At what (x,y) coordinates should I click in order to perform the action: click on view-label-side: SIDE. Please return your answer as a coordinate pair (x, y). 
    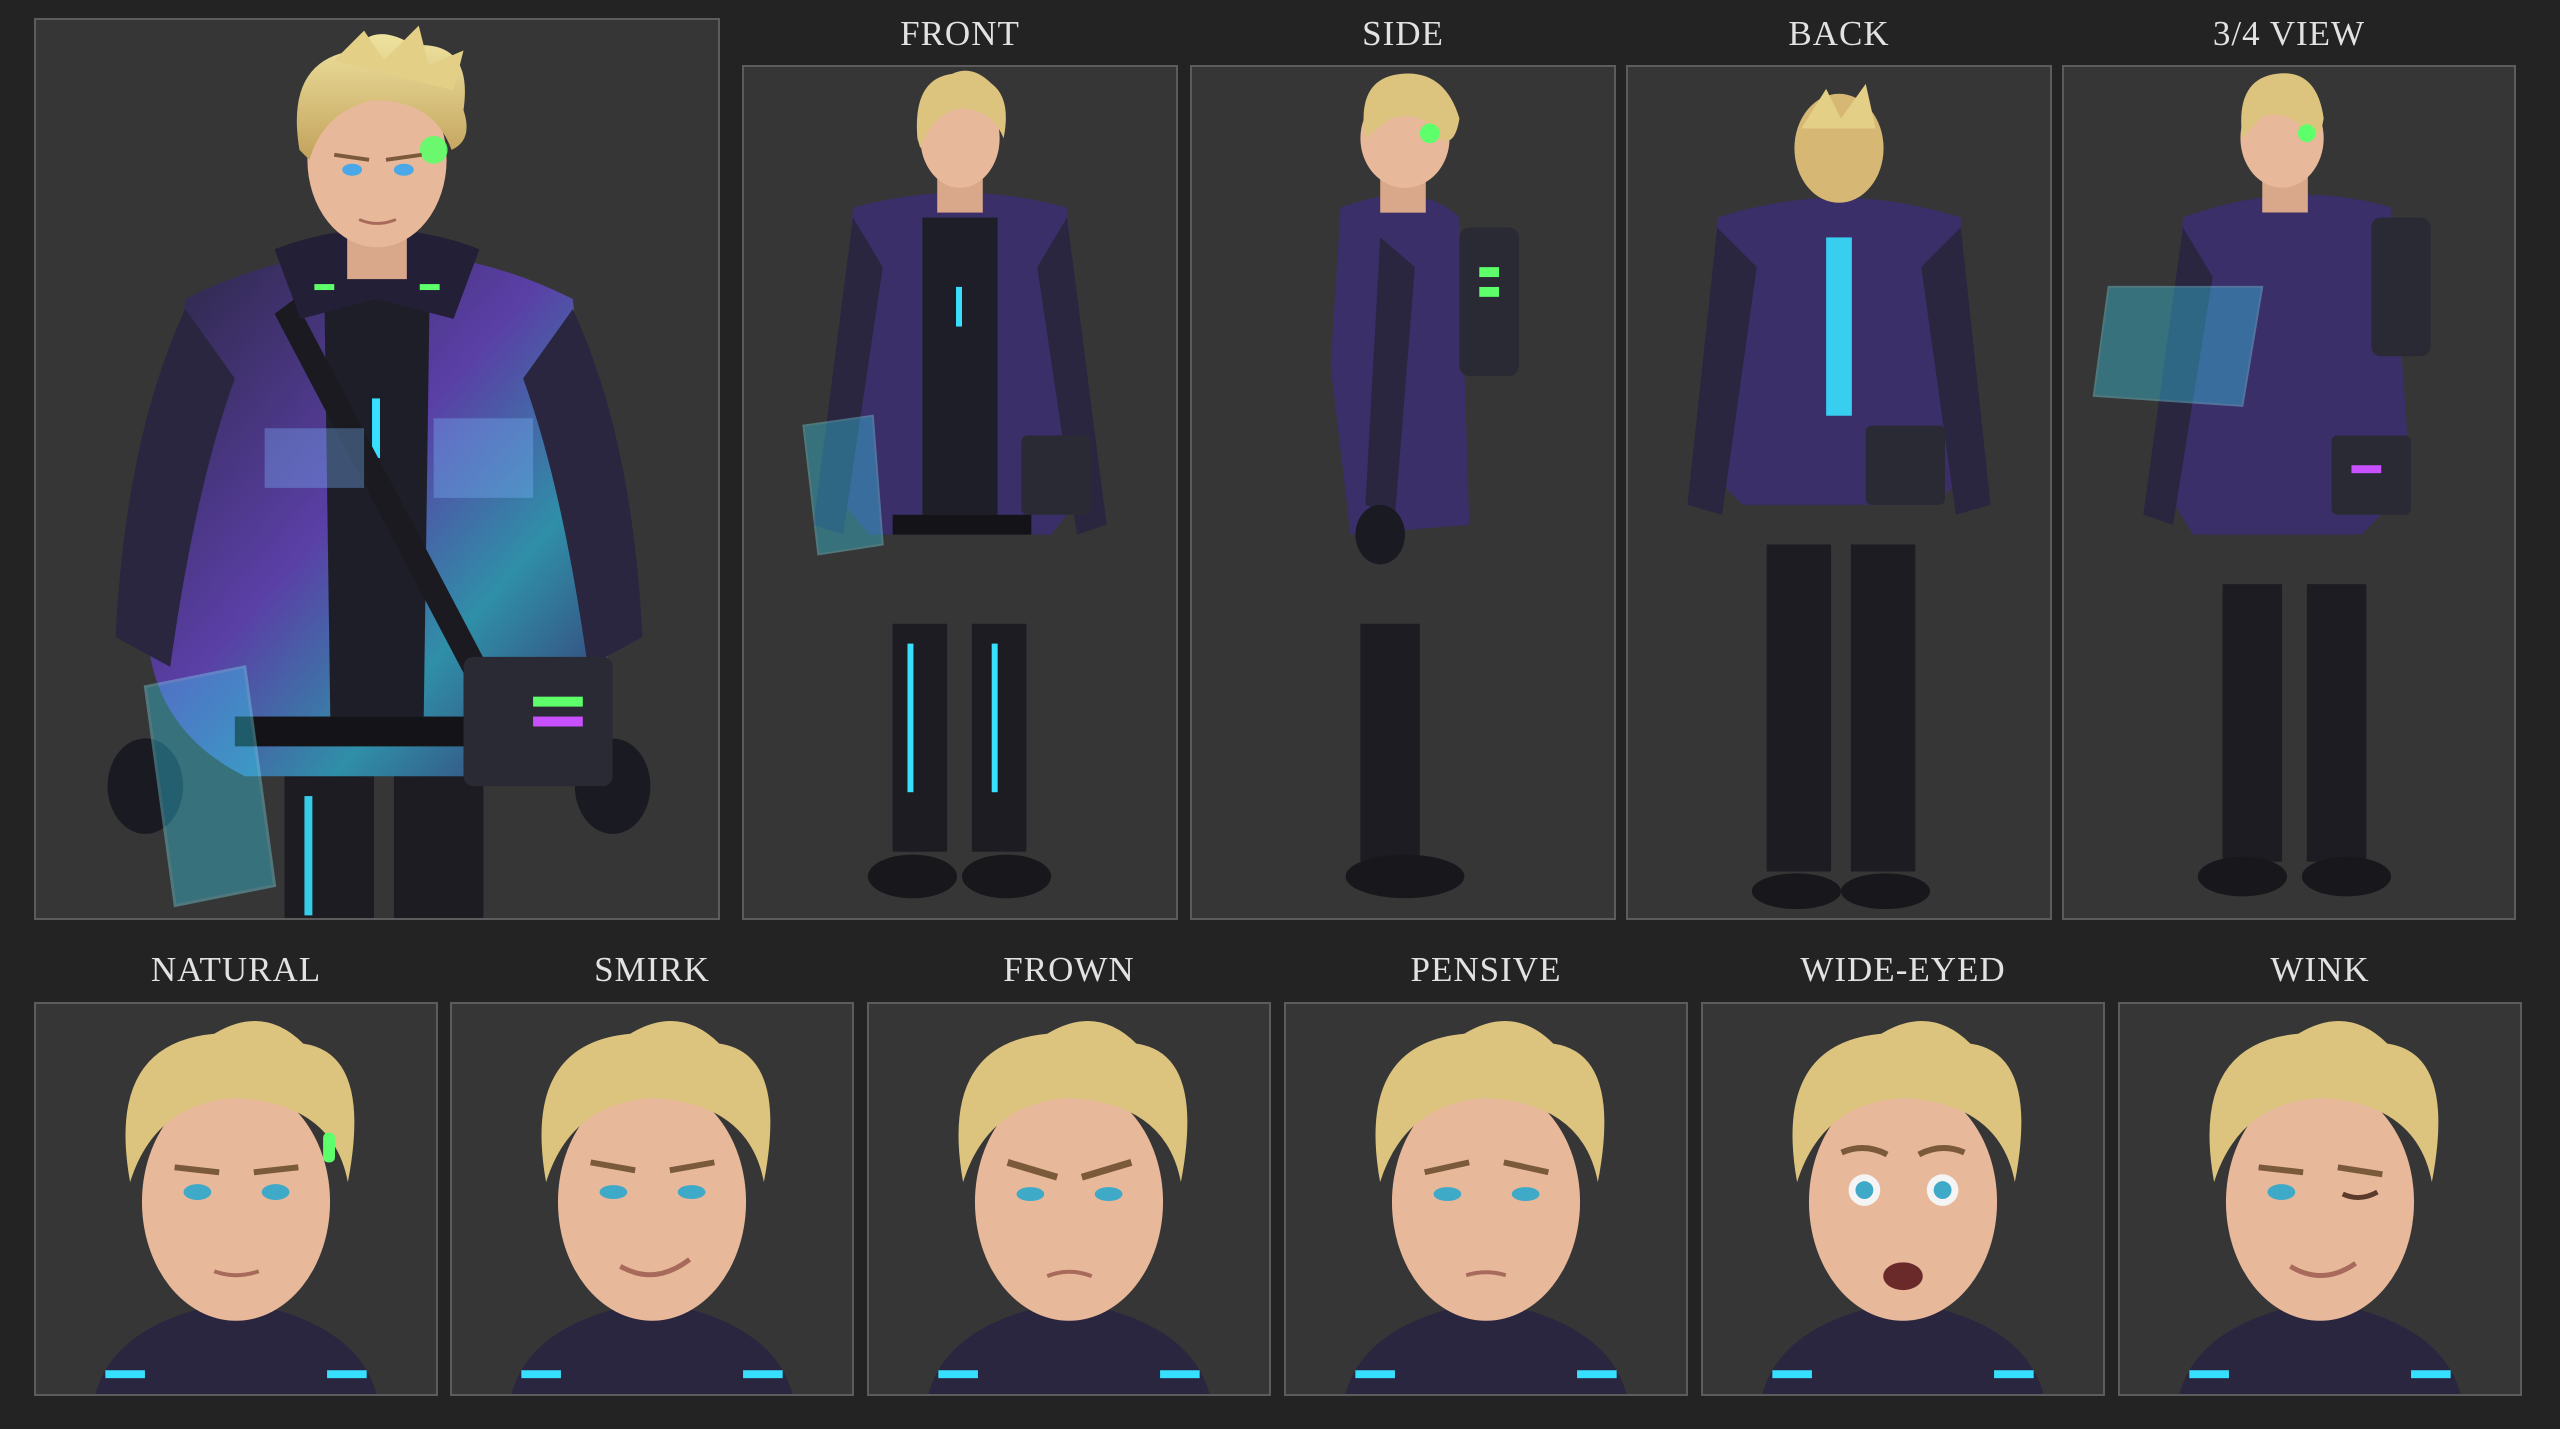
    Looking at the image, I should click on (1403, 33).